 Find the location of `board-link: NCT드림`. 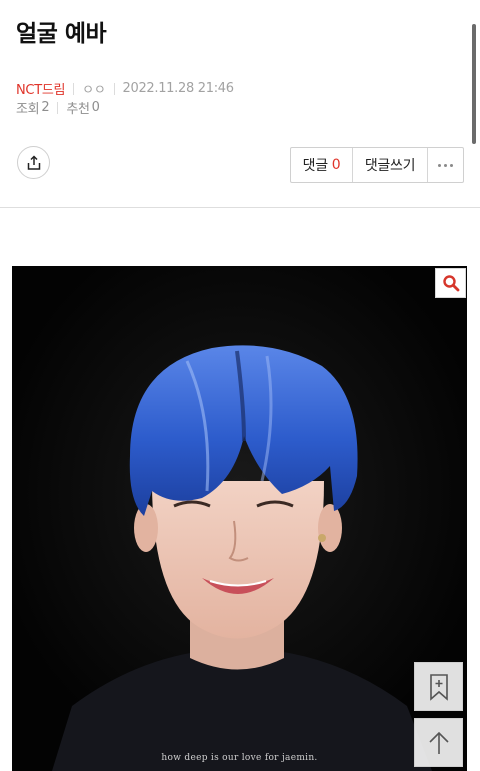

board-link: NCT드림 is located at coordinates (40, 88).